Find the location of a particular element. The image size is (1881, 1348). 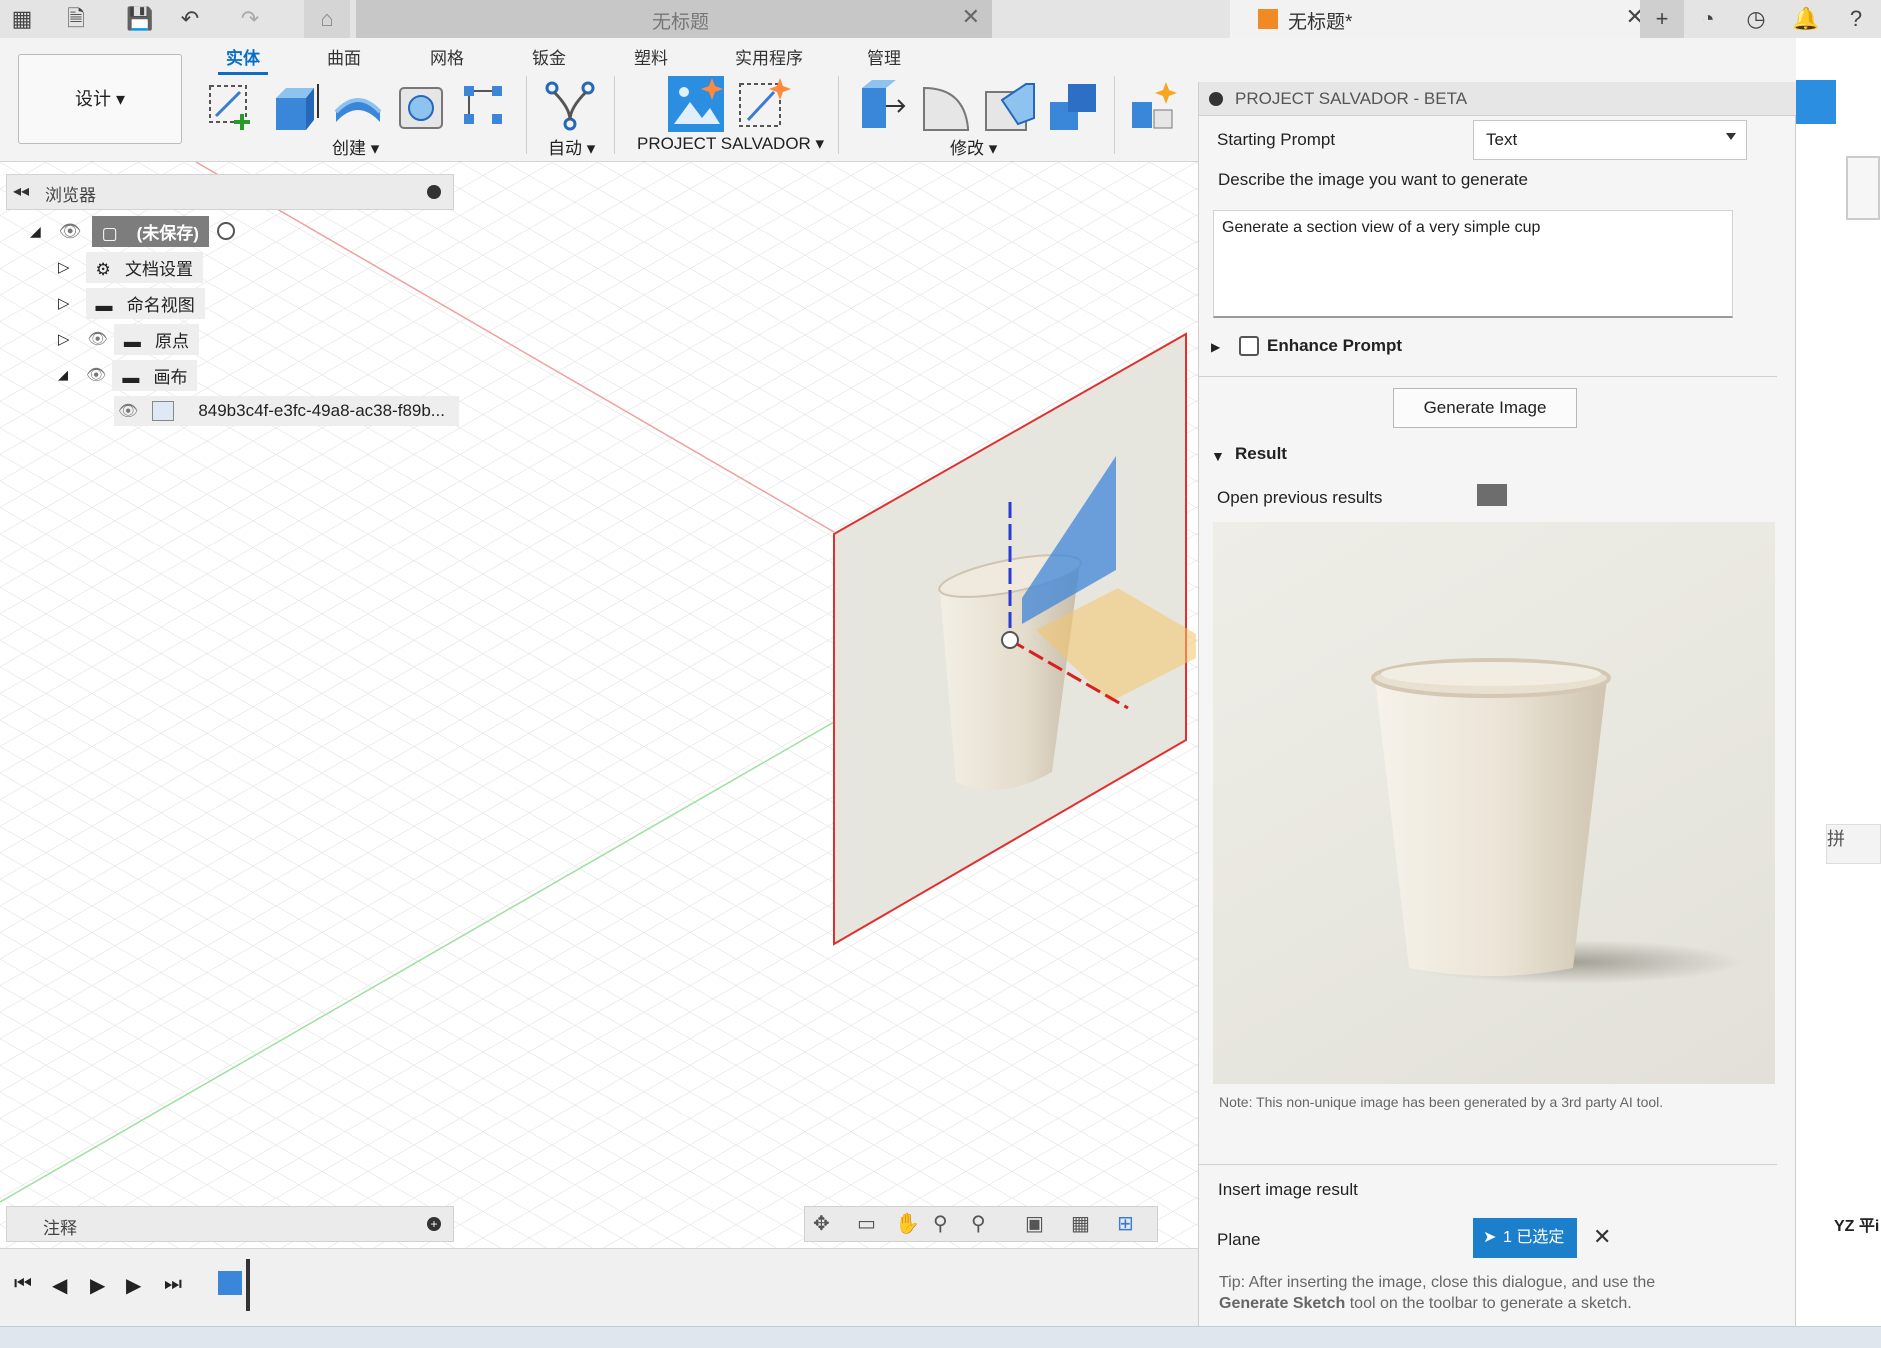

help-icon: ? is located at coordinates (1856, 19).